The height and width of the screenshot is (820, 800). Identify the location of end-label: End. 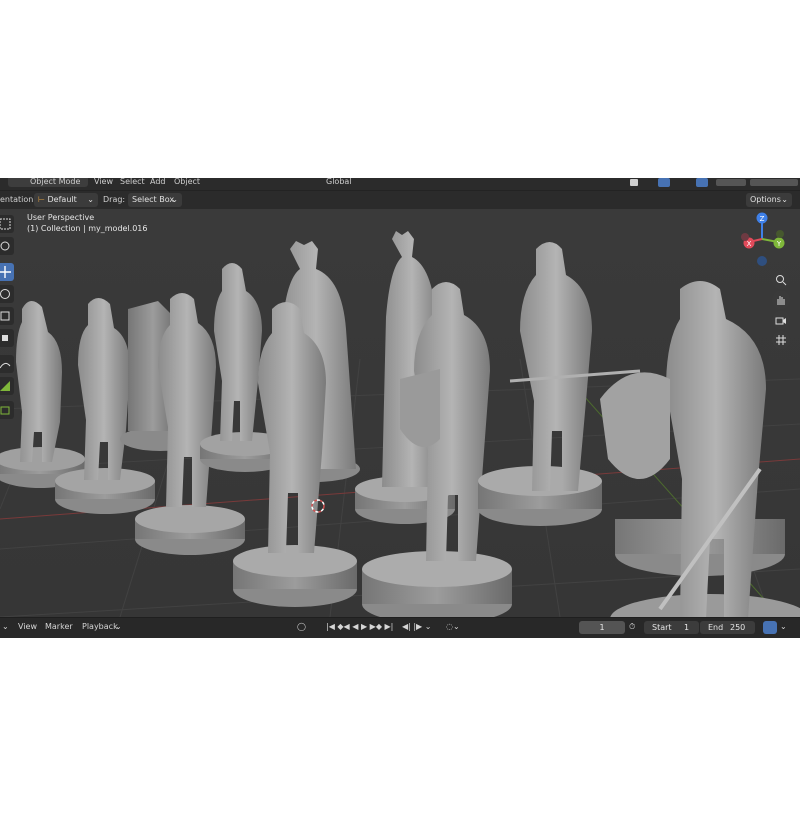
(716, 627).